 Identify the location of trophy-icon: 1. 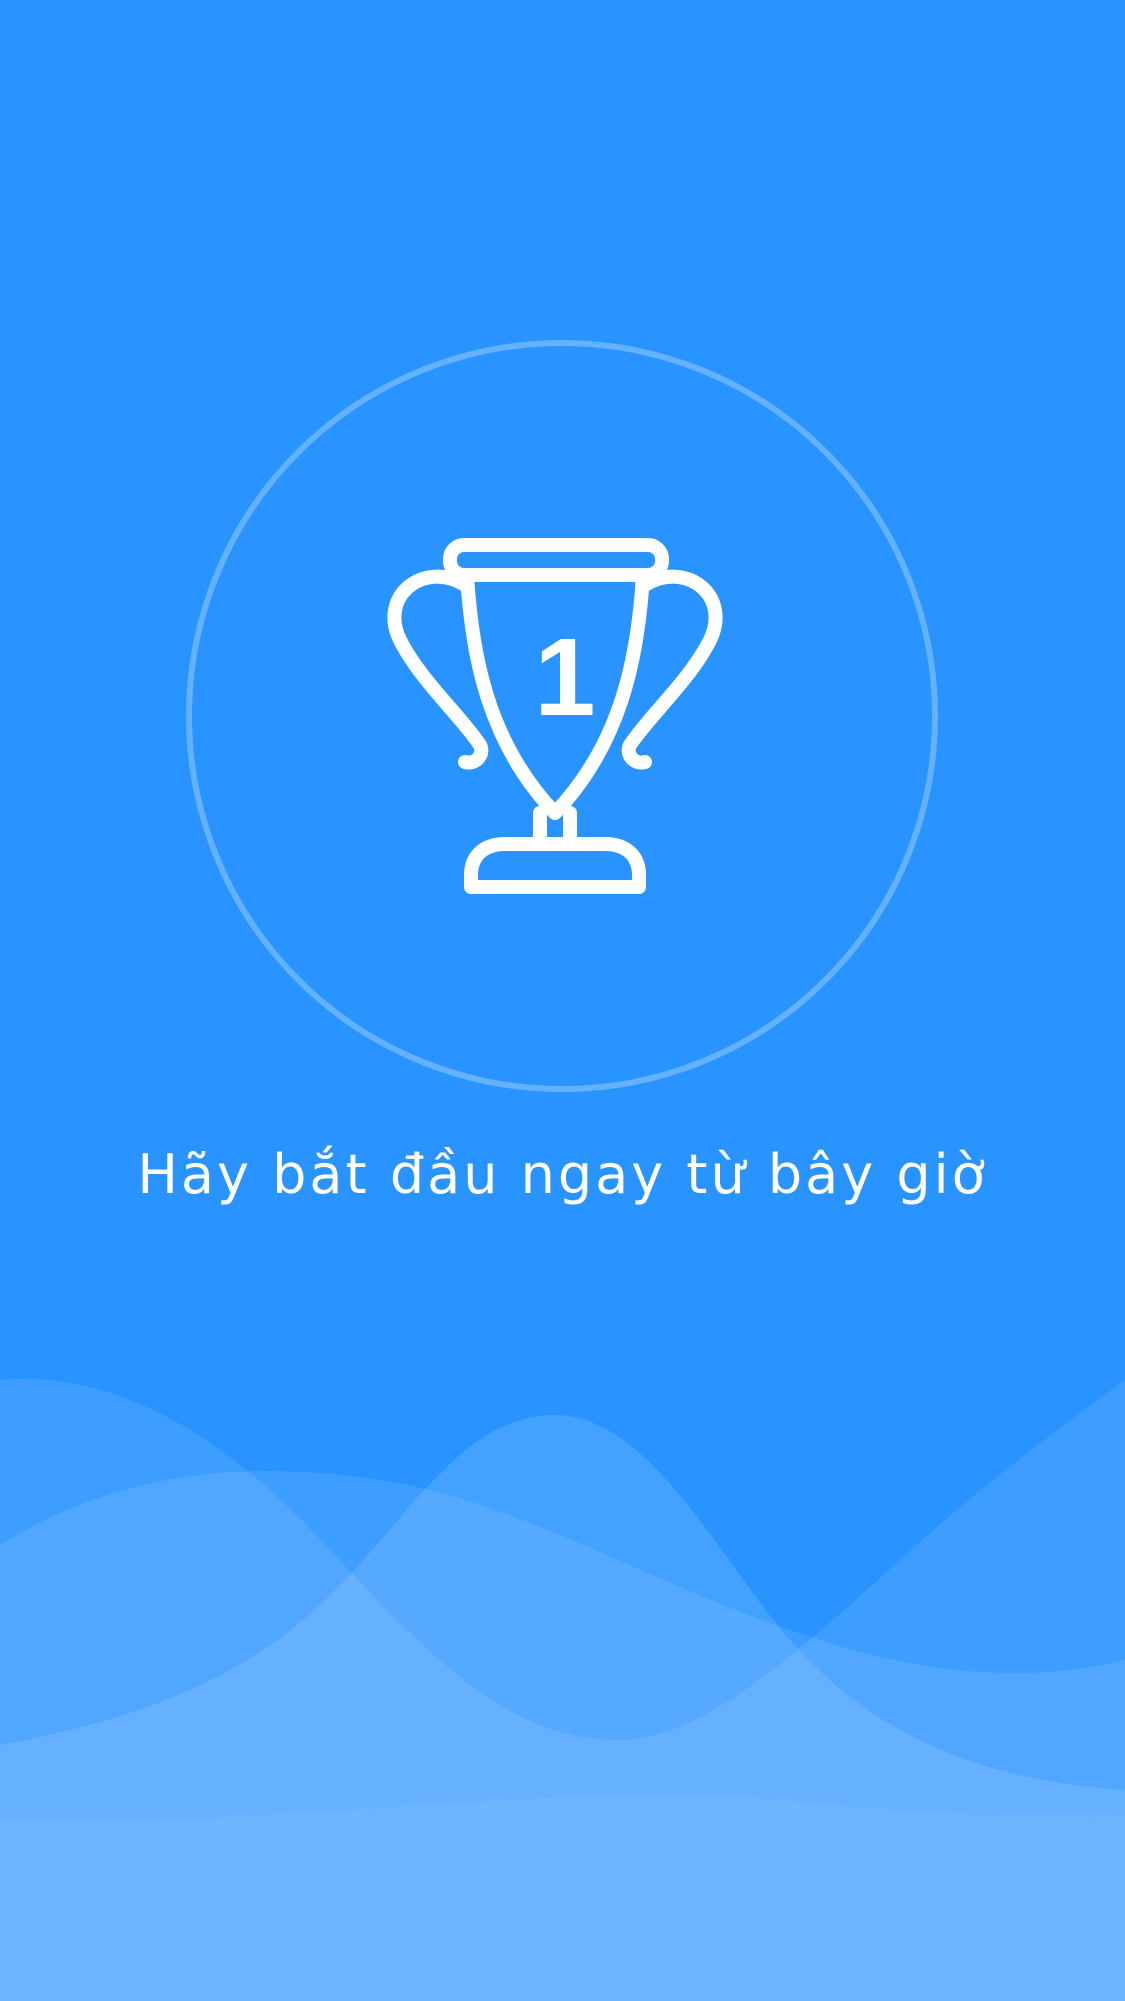
(565, 715).